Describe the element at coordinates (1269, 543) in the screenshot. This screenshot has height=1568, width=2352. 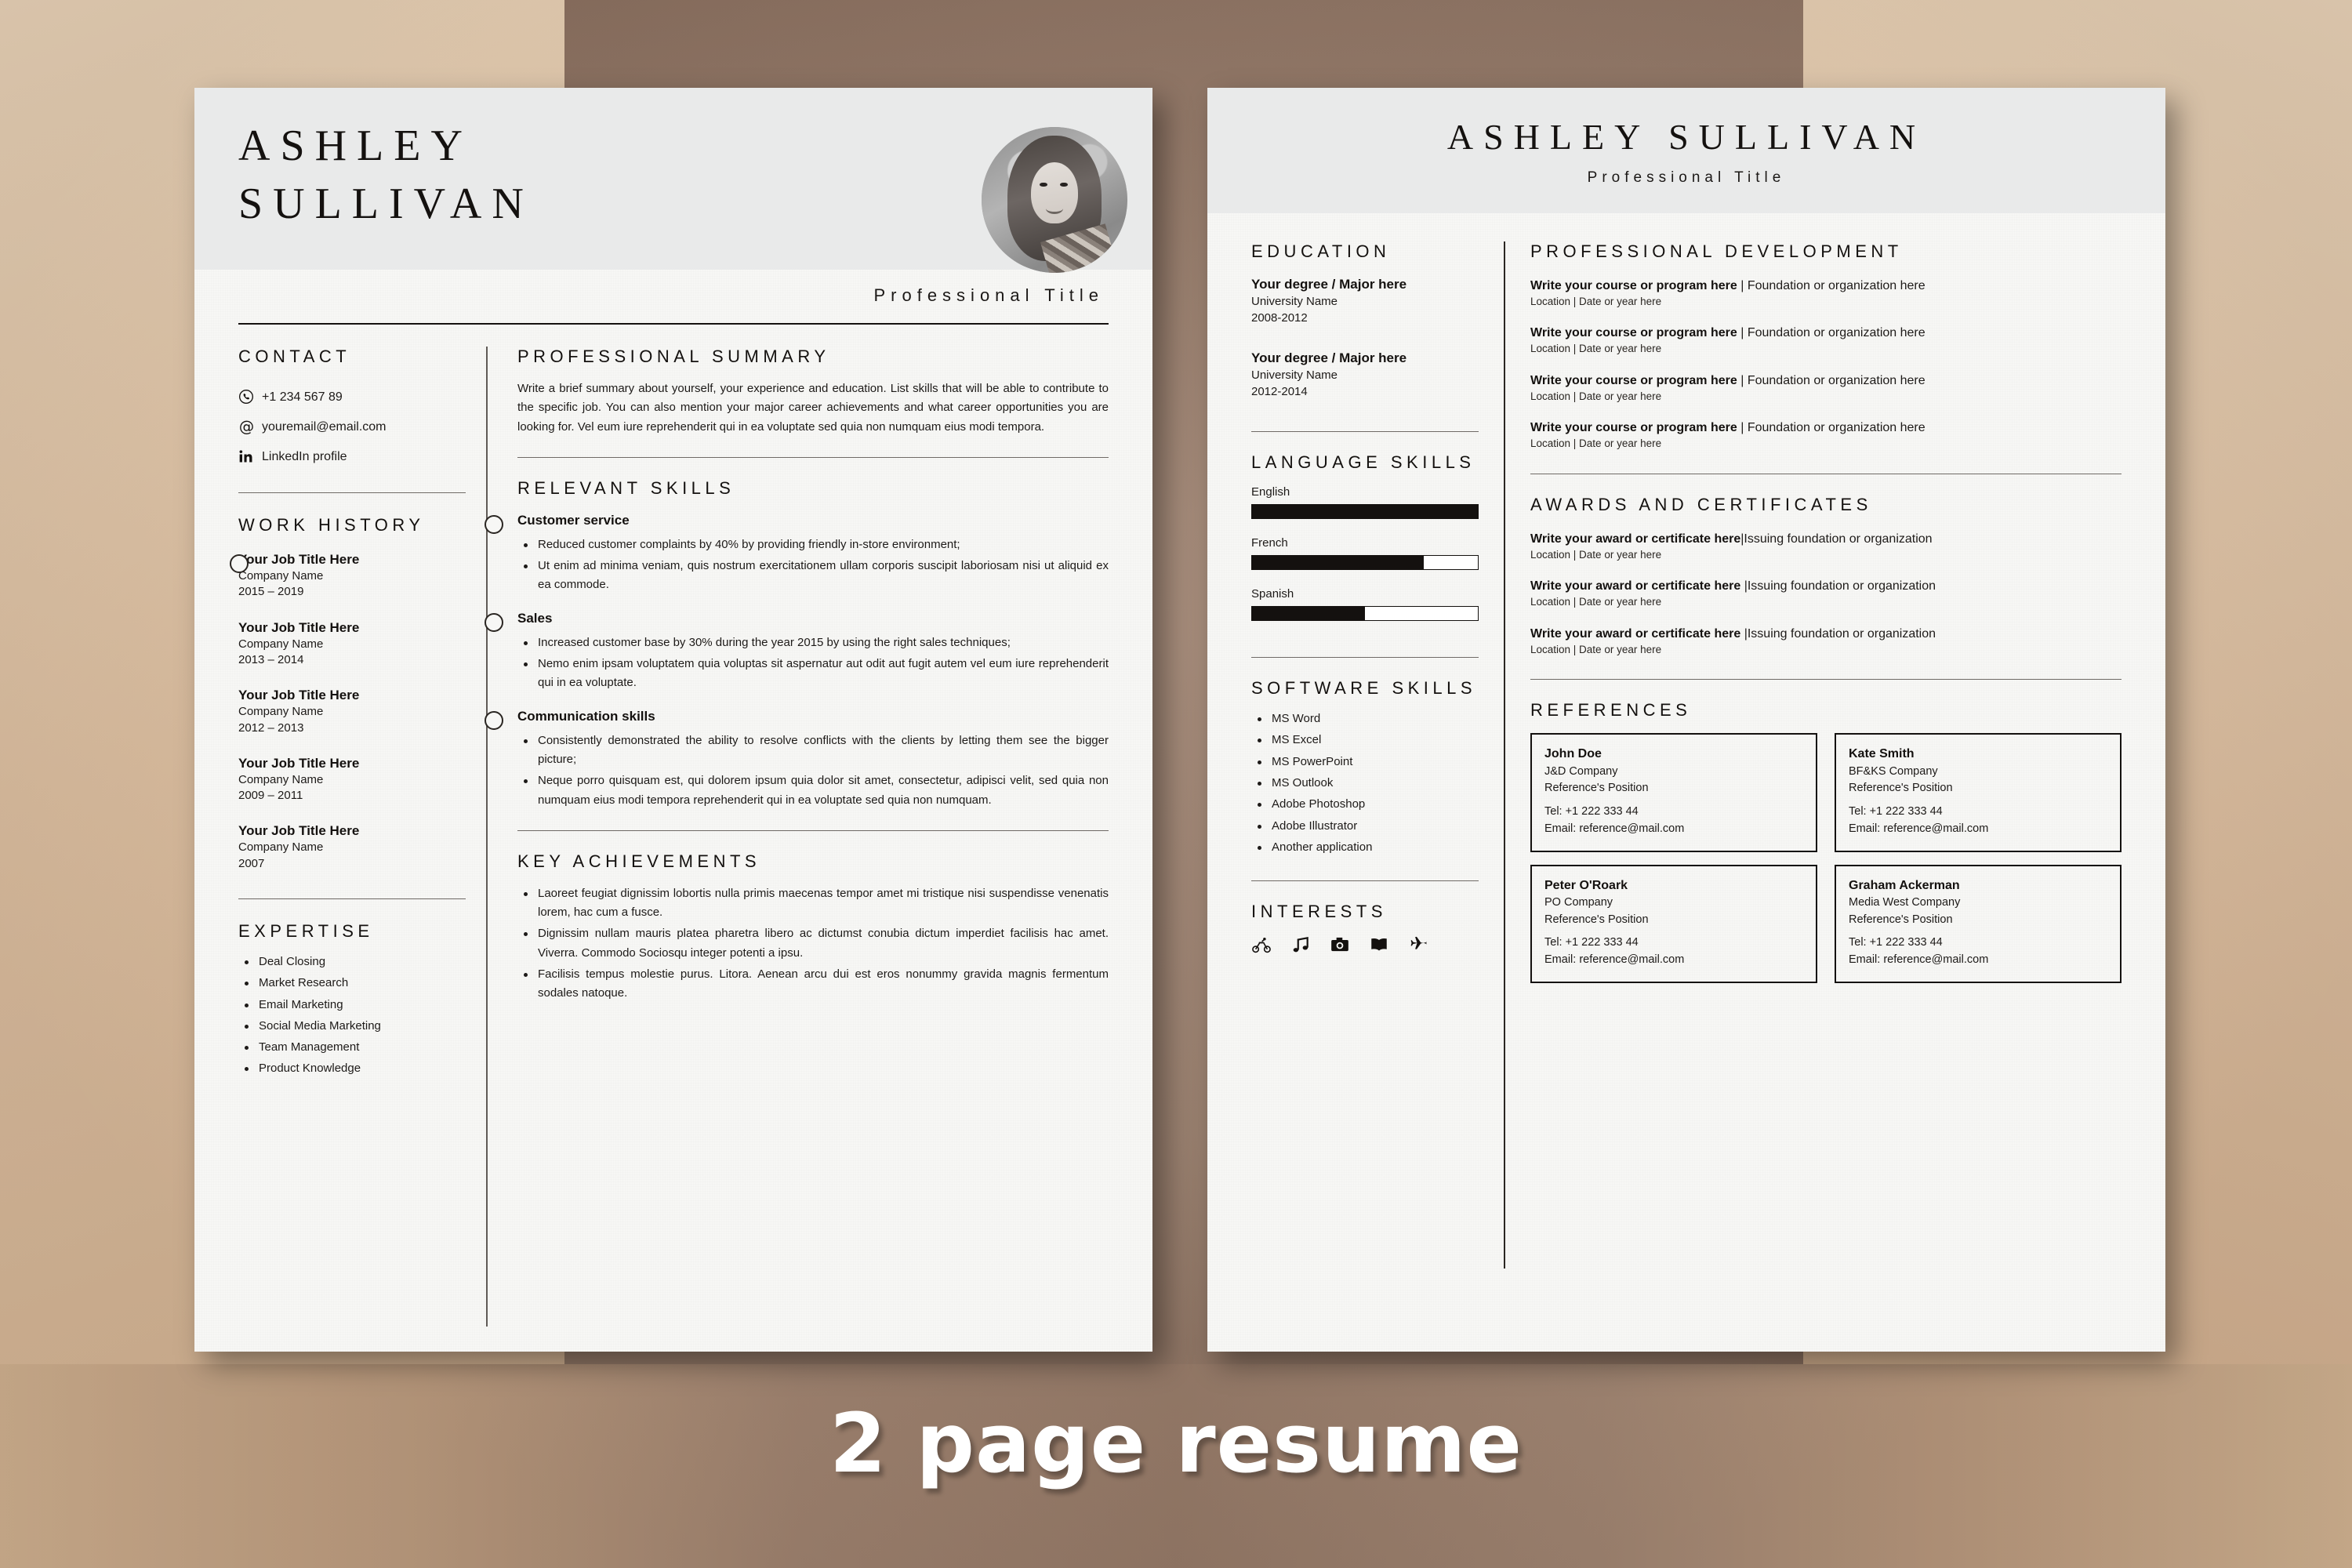
I see `language-name: French` at that location.